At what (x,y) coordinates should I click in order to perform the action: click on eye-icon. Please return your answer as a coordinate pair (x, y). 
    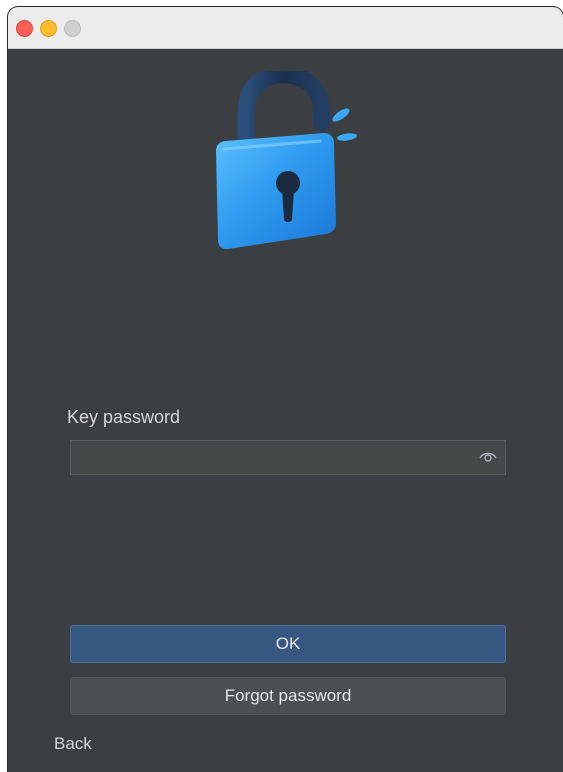
    Looking at the image, I should click on (488, 457).